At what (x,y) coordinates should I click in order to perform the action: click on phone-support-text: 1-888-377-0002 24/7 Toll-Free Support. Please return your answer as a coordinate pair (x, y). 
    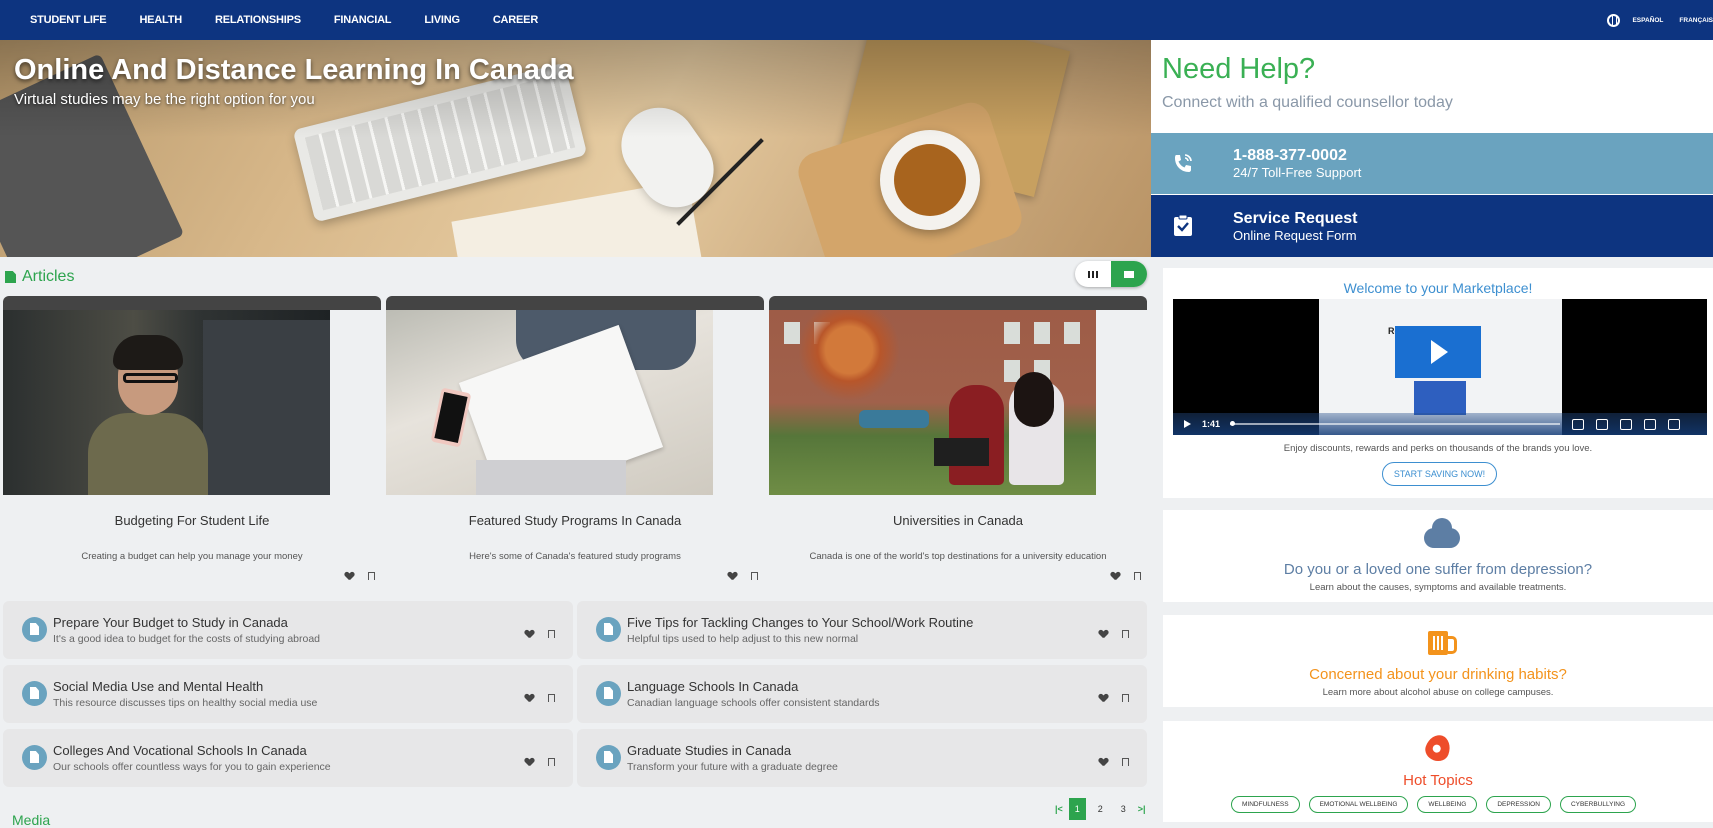
    Looking at the image, I should click on (1297, 163).